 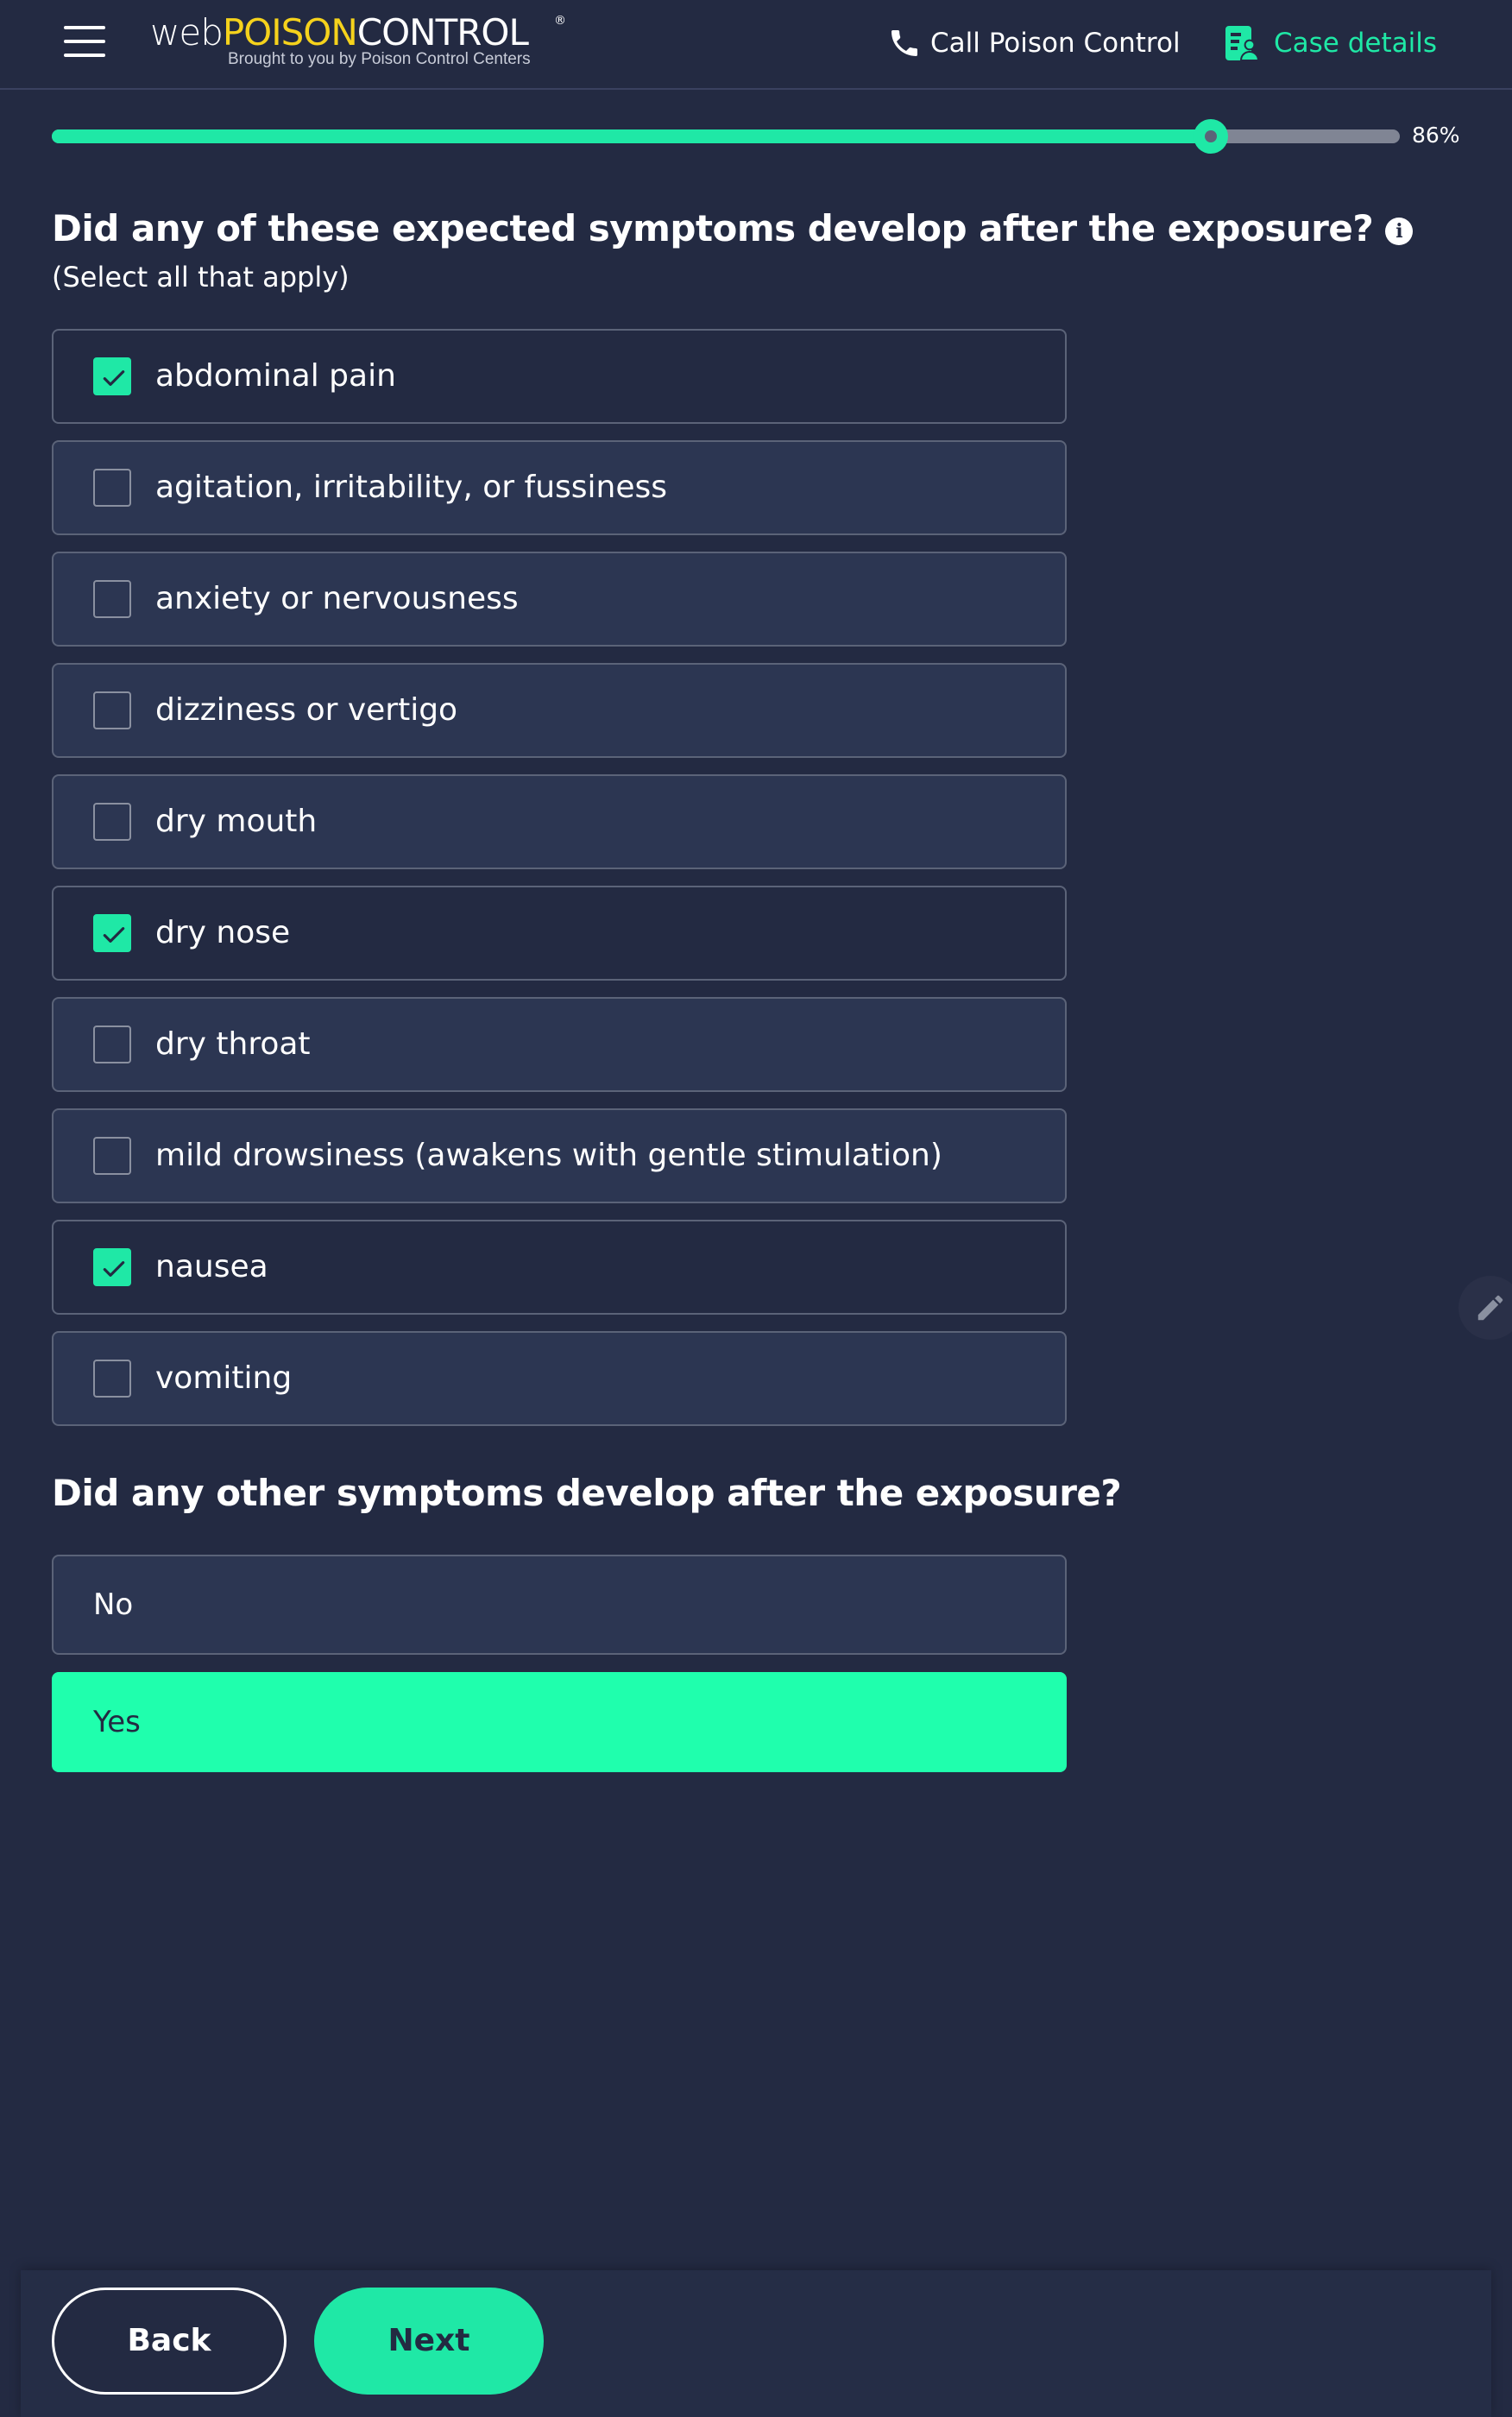 What do you see at coordinates (559, 1378) in the screenshot?
I see `symptom-option: vomiting` at bounding box center [559, 1378].